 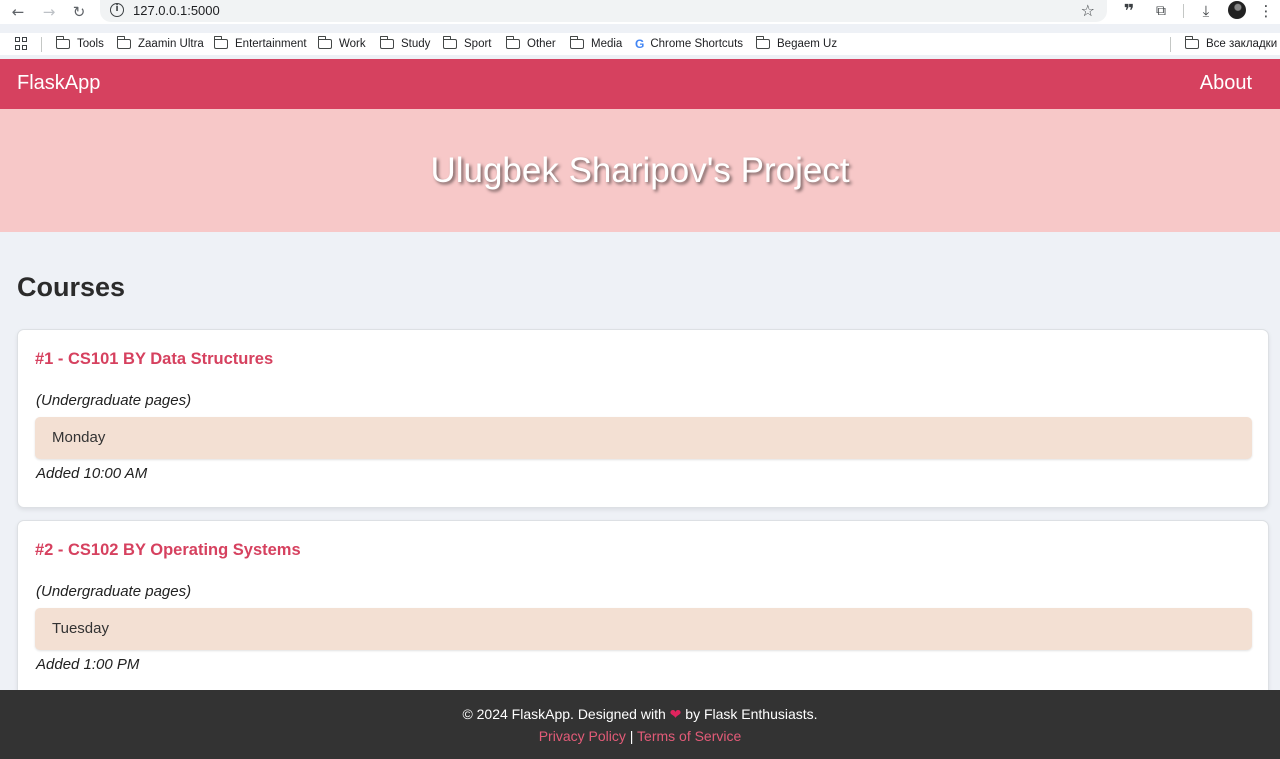 What do you see at coordinates (71, 287) in the screenshot?
I see `courses-heading: Courses` at bounding box center [71, 287].